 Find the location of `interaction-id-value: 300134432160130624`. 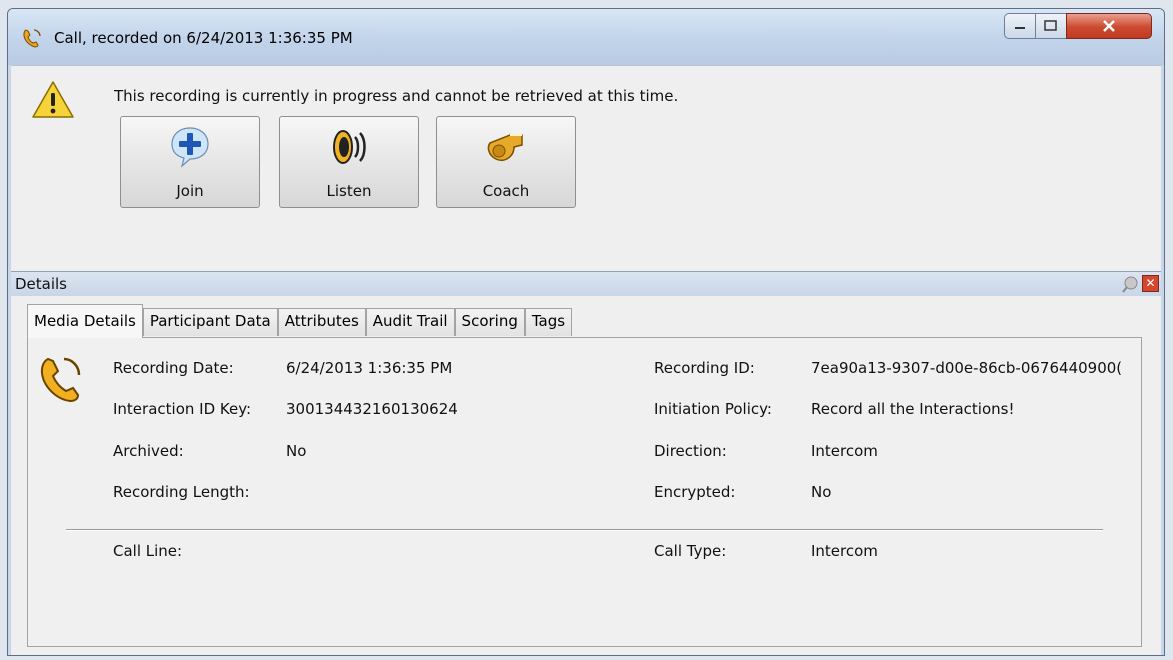

interaction-id-value: 300134432160130624 is located at coordinates (372, 409).